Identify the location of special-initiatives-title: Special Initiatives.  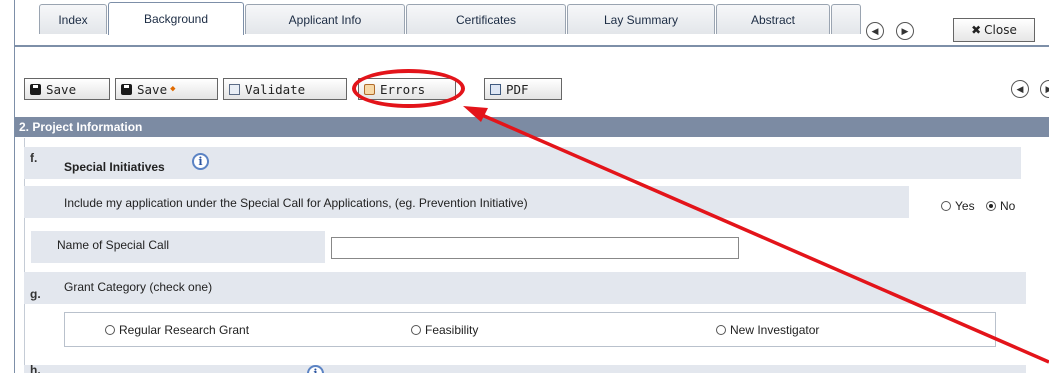
(114, 167).